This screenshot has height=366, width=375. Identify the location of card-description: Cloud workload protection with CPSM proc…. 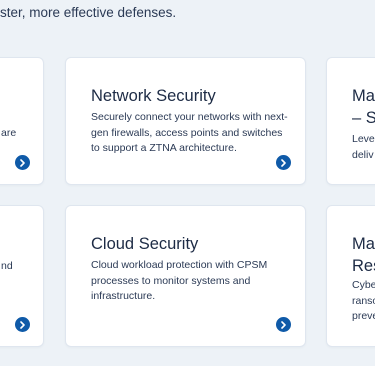
(179, 280).